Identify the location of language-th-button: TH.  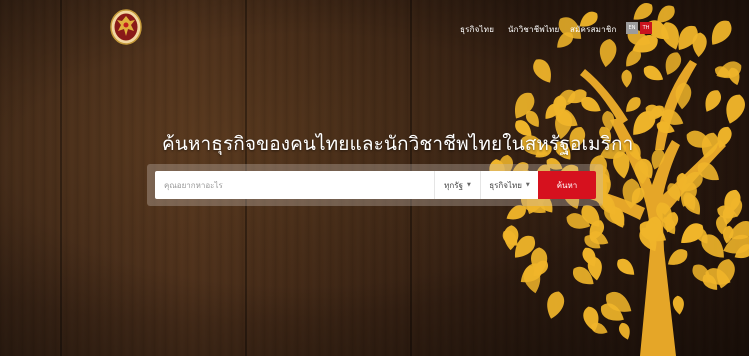
(646, 28).